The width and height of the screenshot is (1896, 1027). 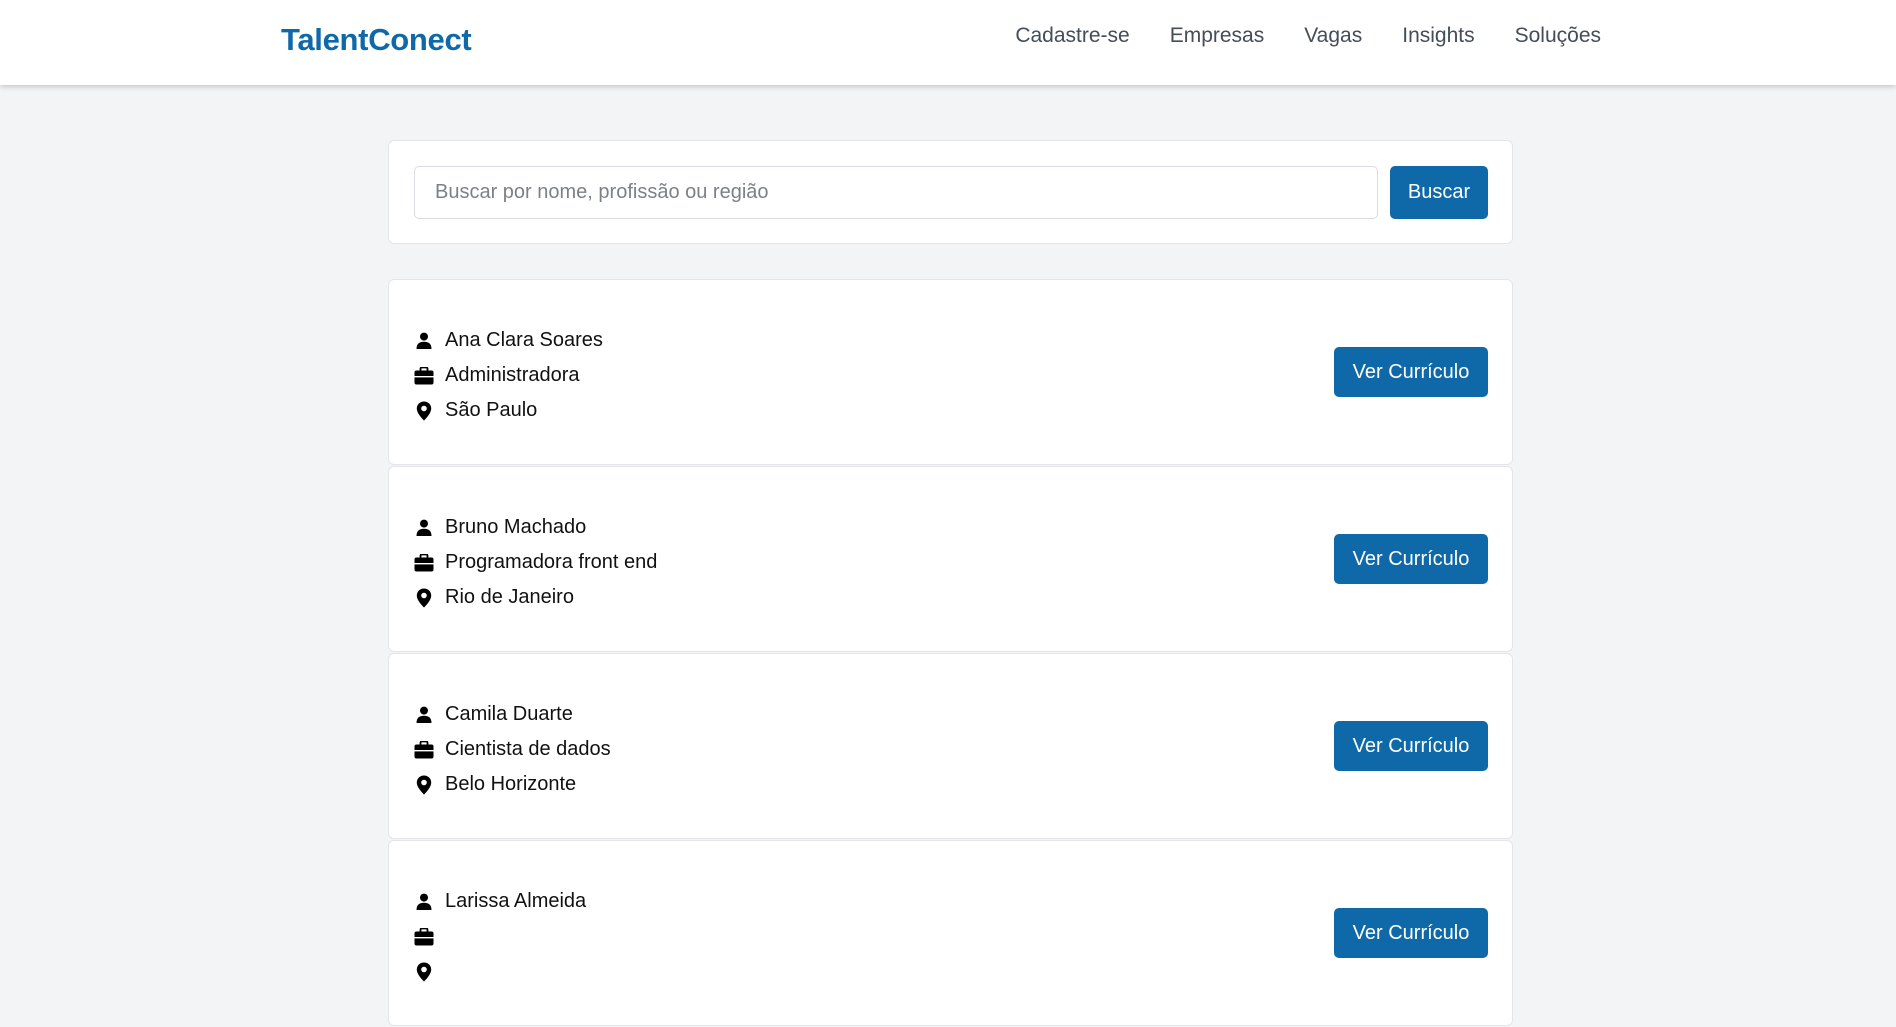 I want to click on search-input, so click(x=896, y=192).